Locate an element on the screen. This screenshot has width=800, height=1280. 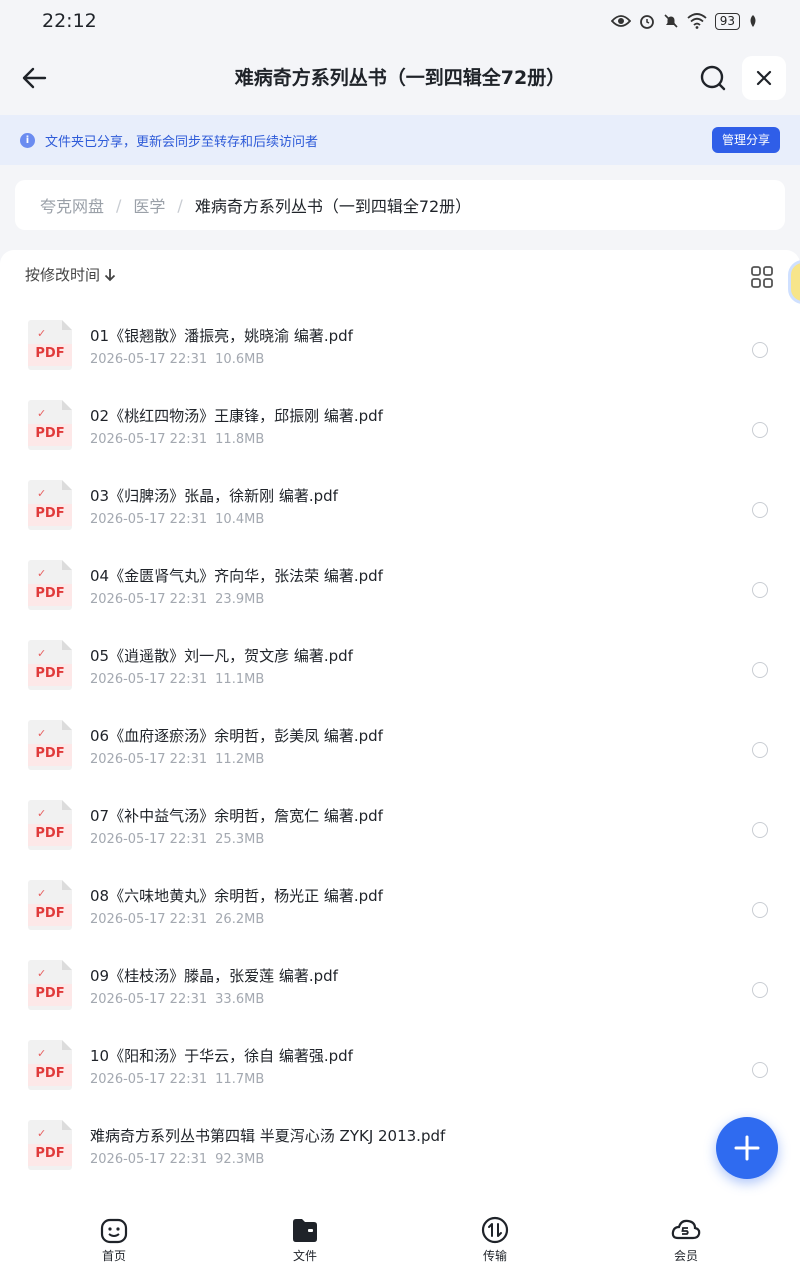
file-name: 04《金匮肾气丸》齐向华，张法荣 编著.pdf is located at coordinates (236, 576).